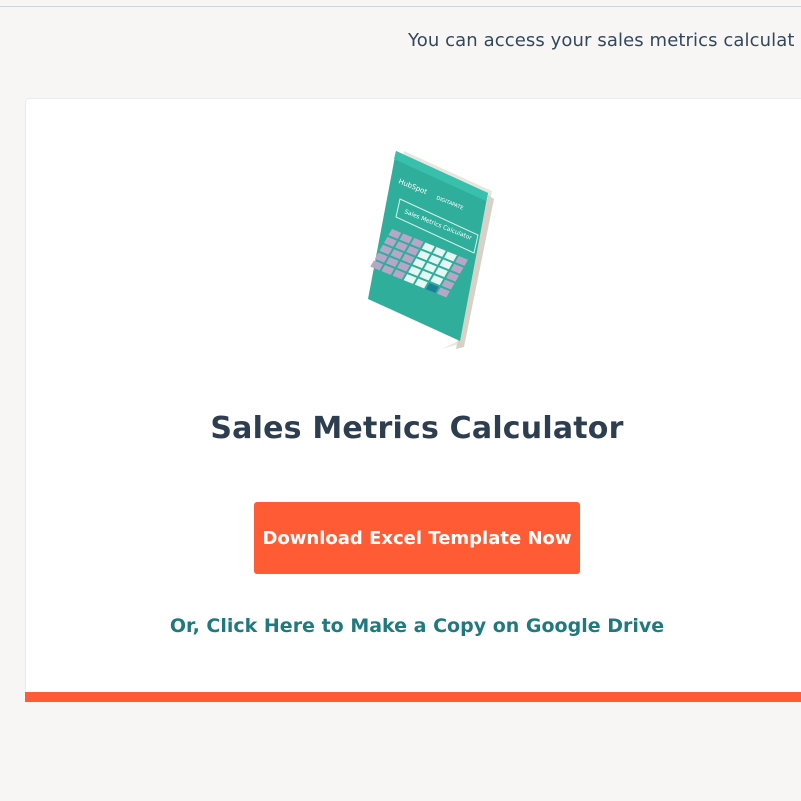 Image resolution: width=801 pixels, height=801 pixels. Describe the element at coordinates (400, 3) in the screenshot. I see `top-divider` at that location.